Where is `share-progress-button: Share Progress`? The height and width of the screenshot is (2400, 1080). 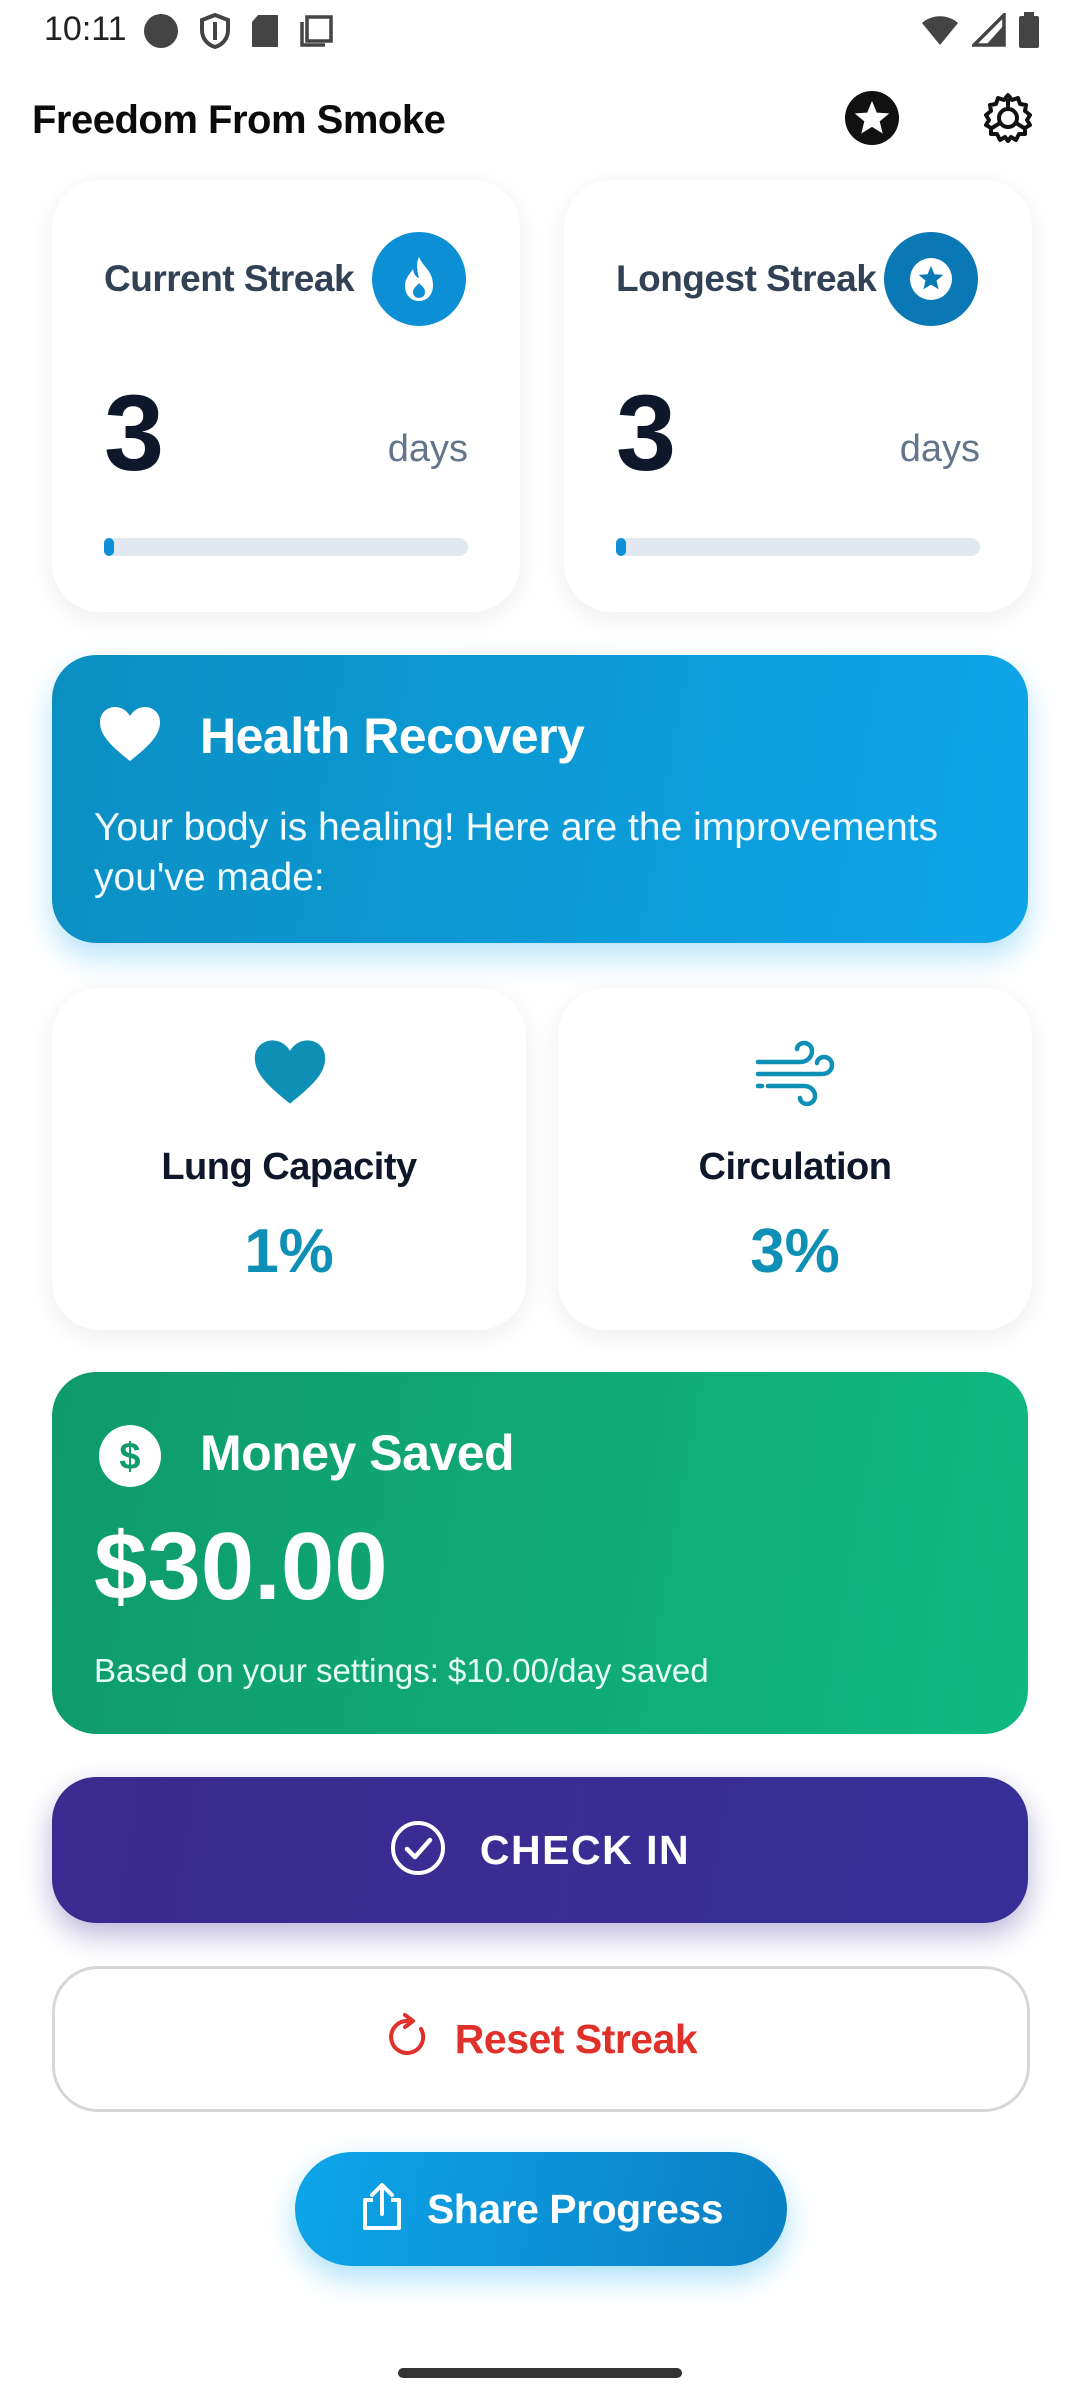 share-progress-button: Share Progress is located at coordinates (541, 2209).